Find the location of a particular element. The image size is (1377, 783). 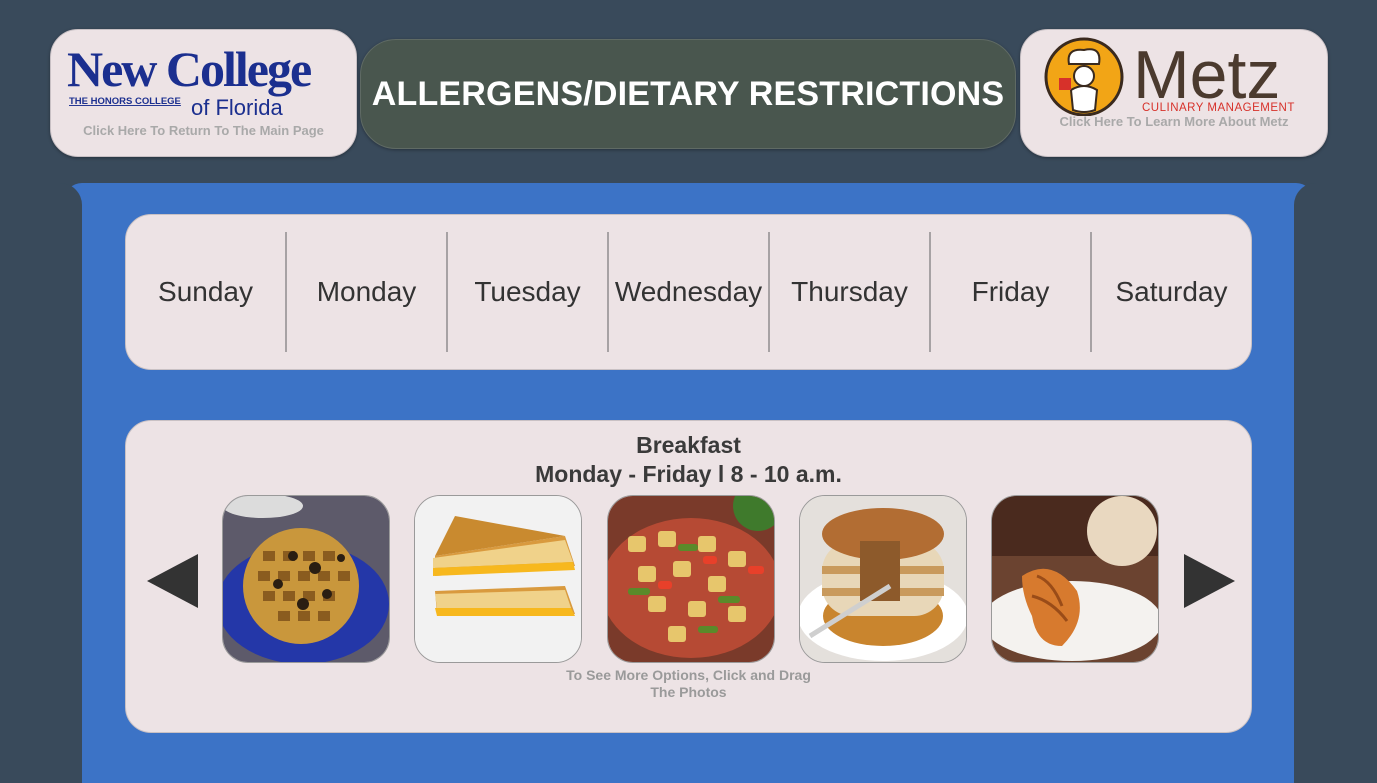

right-margin is located at coordinates (1335, 483).